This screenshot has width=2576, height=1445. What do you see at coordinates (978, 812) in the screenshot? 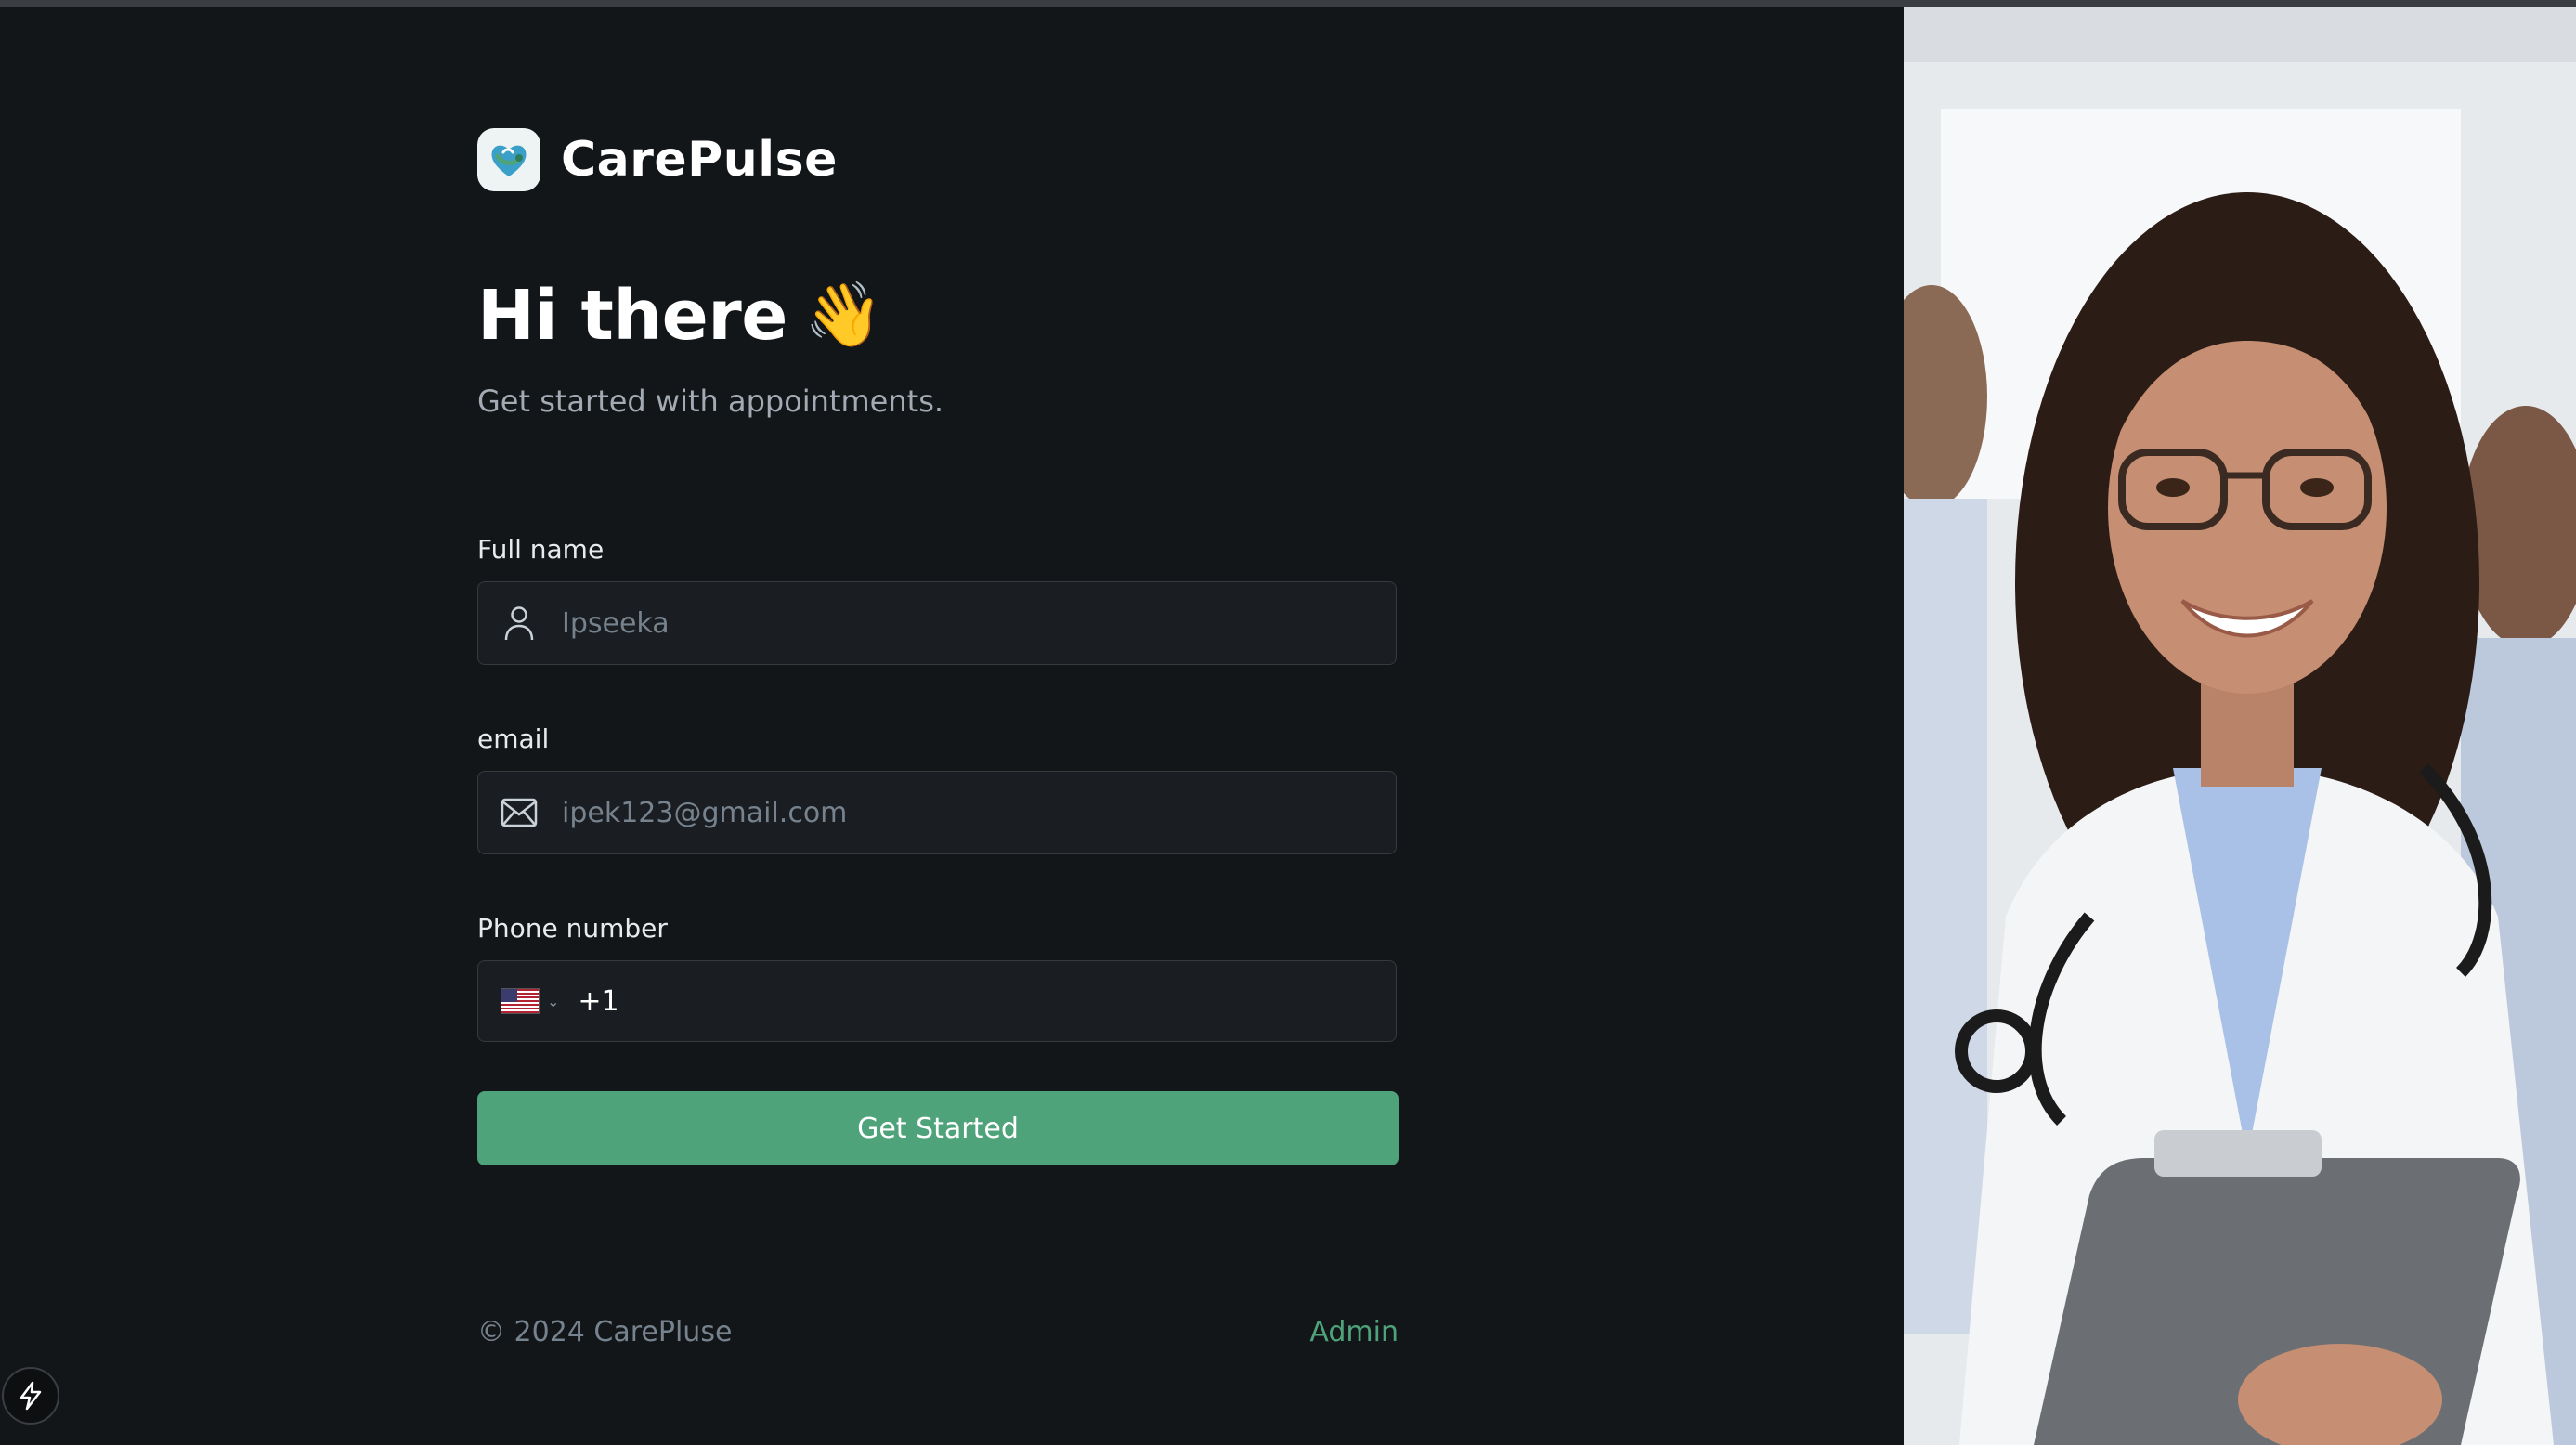
I see `email-input` at bounding box center [978, 812].